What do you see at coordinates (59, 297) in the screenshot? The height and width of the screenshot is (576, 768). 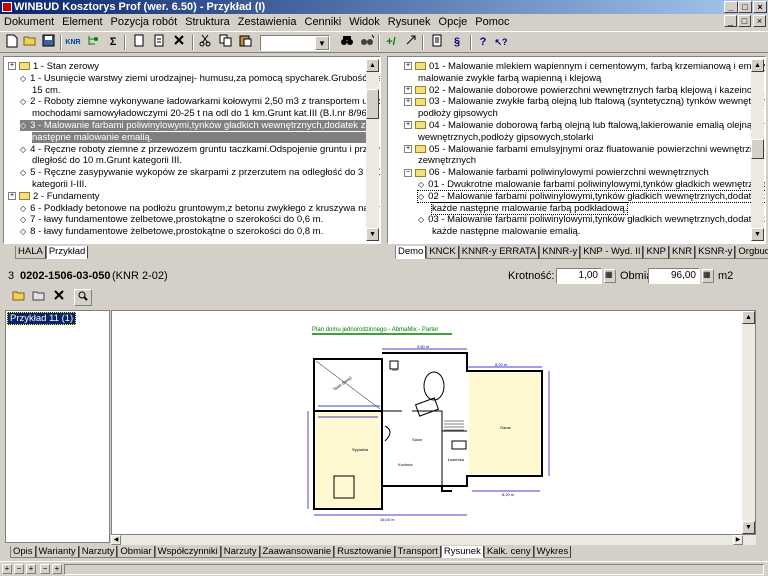 I see `delete-x-icon` at bounding box center [59, 297].